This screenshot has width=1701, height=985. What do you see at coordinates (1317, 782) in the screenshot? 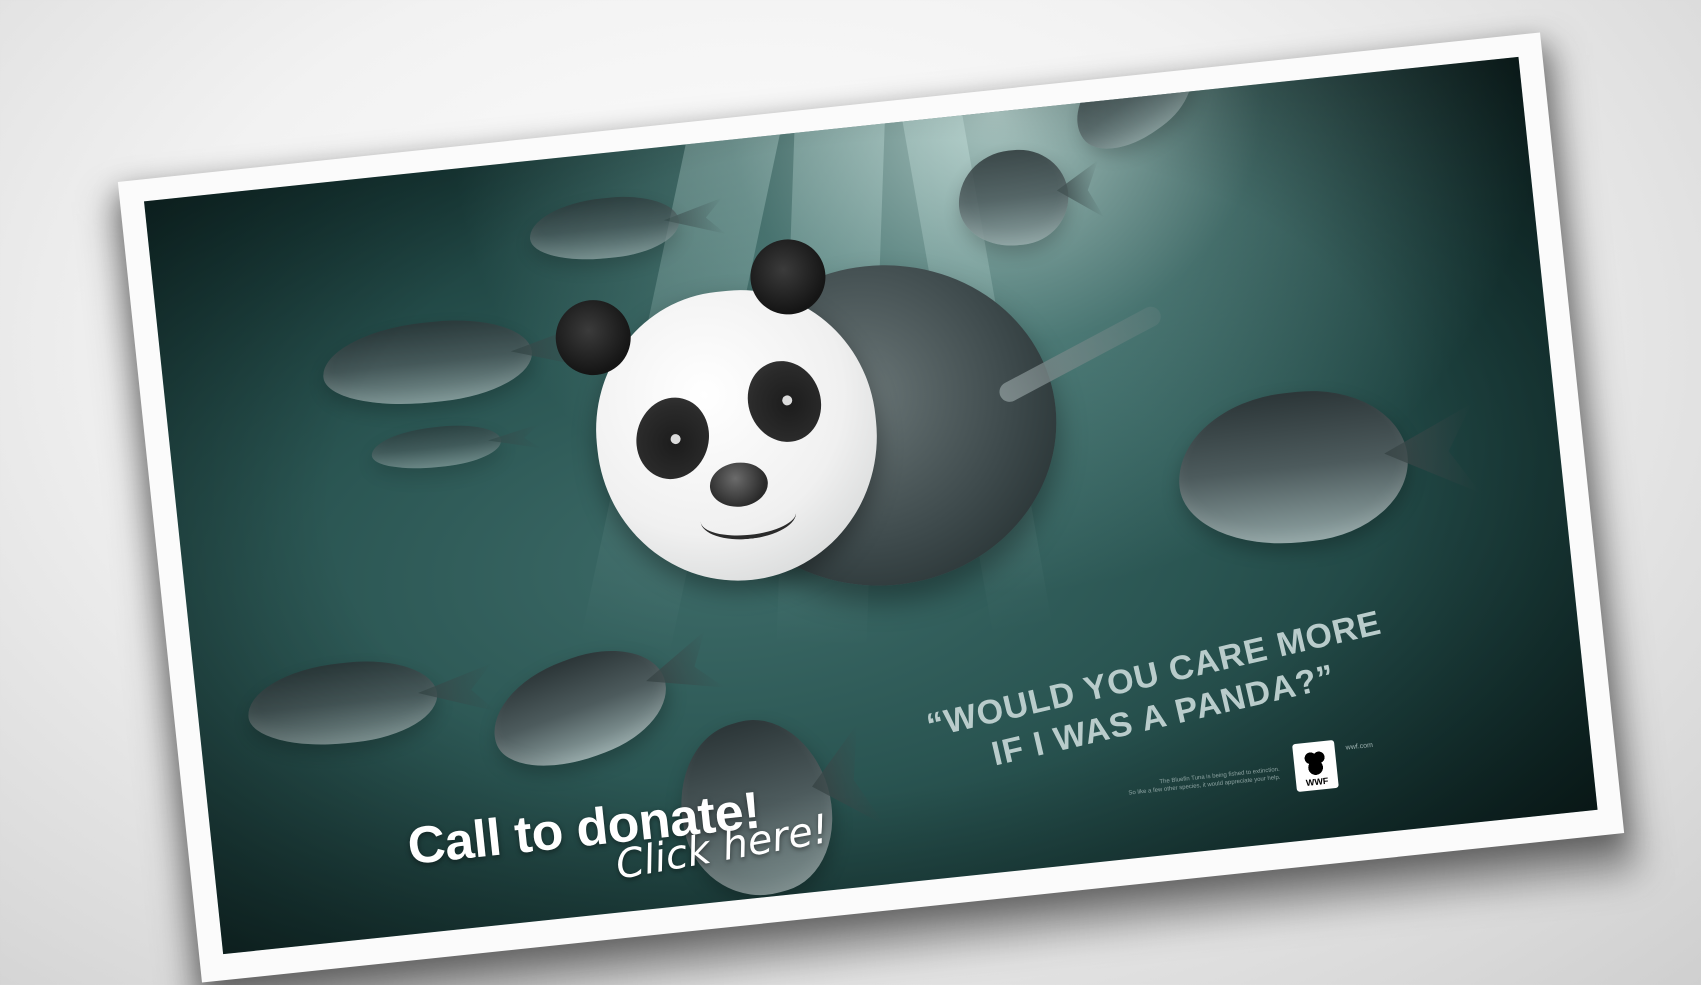
I see `logo-text: WWF` at bounding box center [1317, 782].